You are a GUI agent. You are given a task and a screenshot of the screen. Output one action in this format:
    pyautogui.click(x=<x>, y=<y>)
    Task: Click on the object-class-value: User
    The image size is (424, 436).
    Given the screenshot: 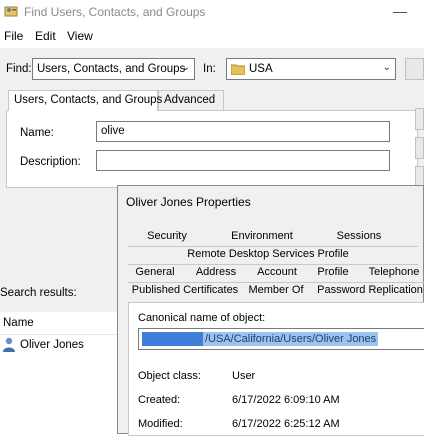 What is the action you would take?
    pyautogui.click(x=244, y=376)
    